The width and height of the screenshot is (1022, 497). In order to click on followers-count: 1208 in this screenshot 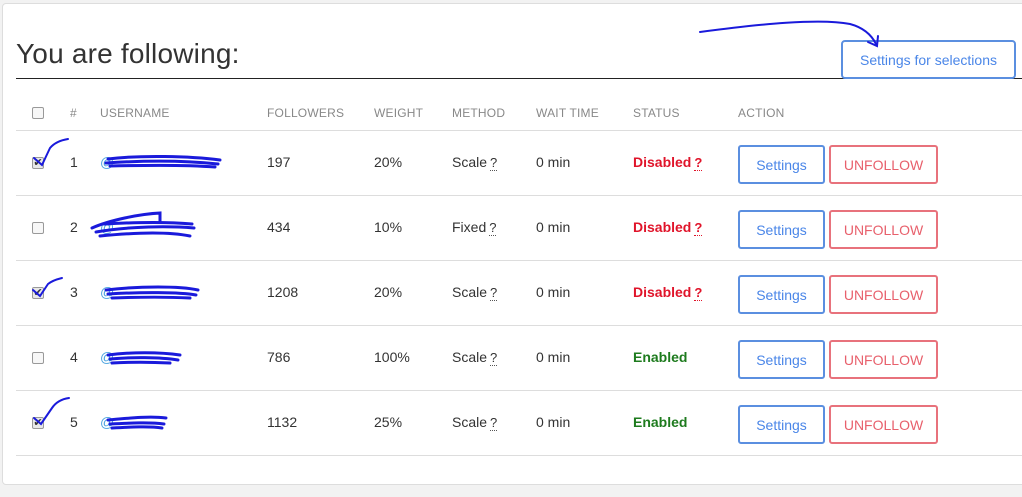, I will do `click(283, 292)`.